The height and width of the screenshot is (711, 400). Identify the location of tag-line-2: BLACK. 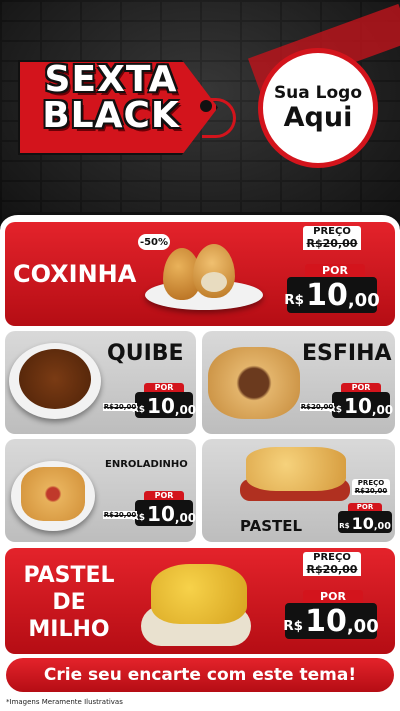
(111, 115).